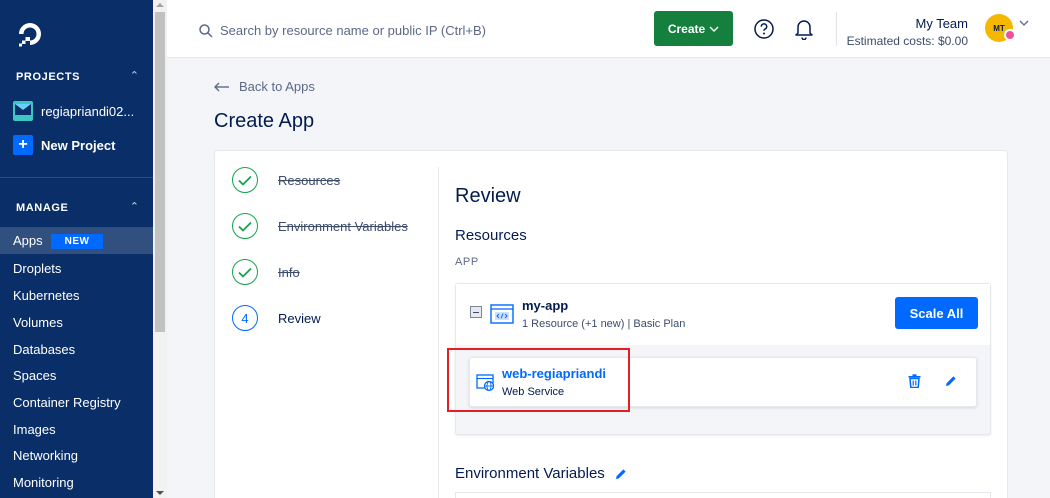 The width and height of the screenshot is (1050, 498). Describe the element at coordinates (545, 305) in the screenshot. I see `app-name: my-app` at that location.